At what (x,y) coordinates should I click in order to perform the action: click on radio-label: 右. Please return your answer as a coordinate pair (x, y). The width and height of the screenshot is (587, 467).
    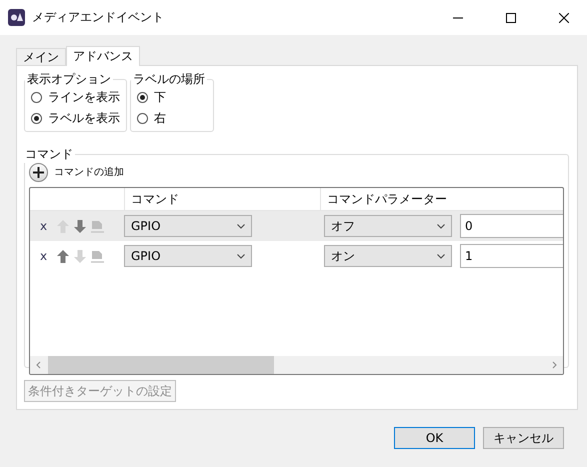
    Looking at the image, I should click on (160, 118).